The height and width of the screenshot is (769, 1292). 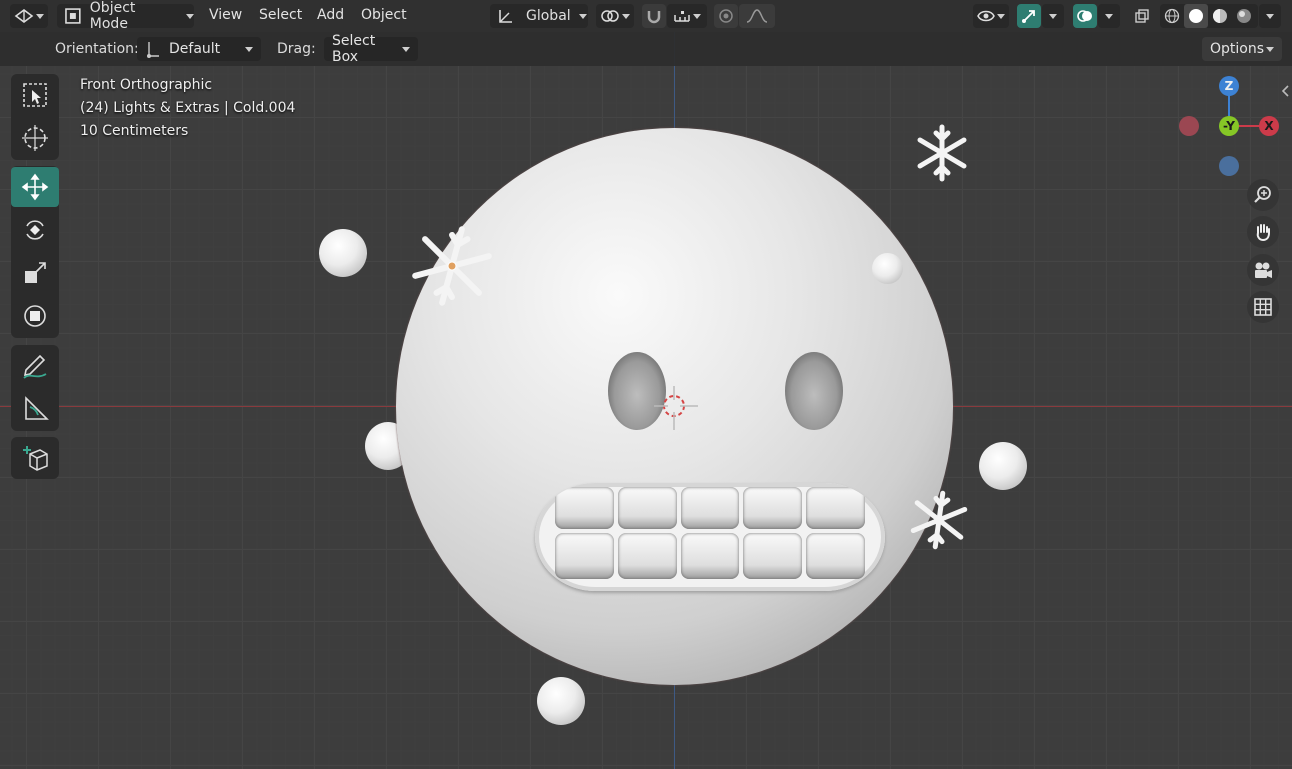 I want to click on add-cube-icon, so click(x=35, y=458).